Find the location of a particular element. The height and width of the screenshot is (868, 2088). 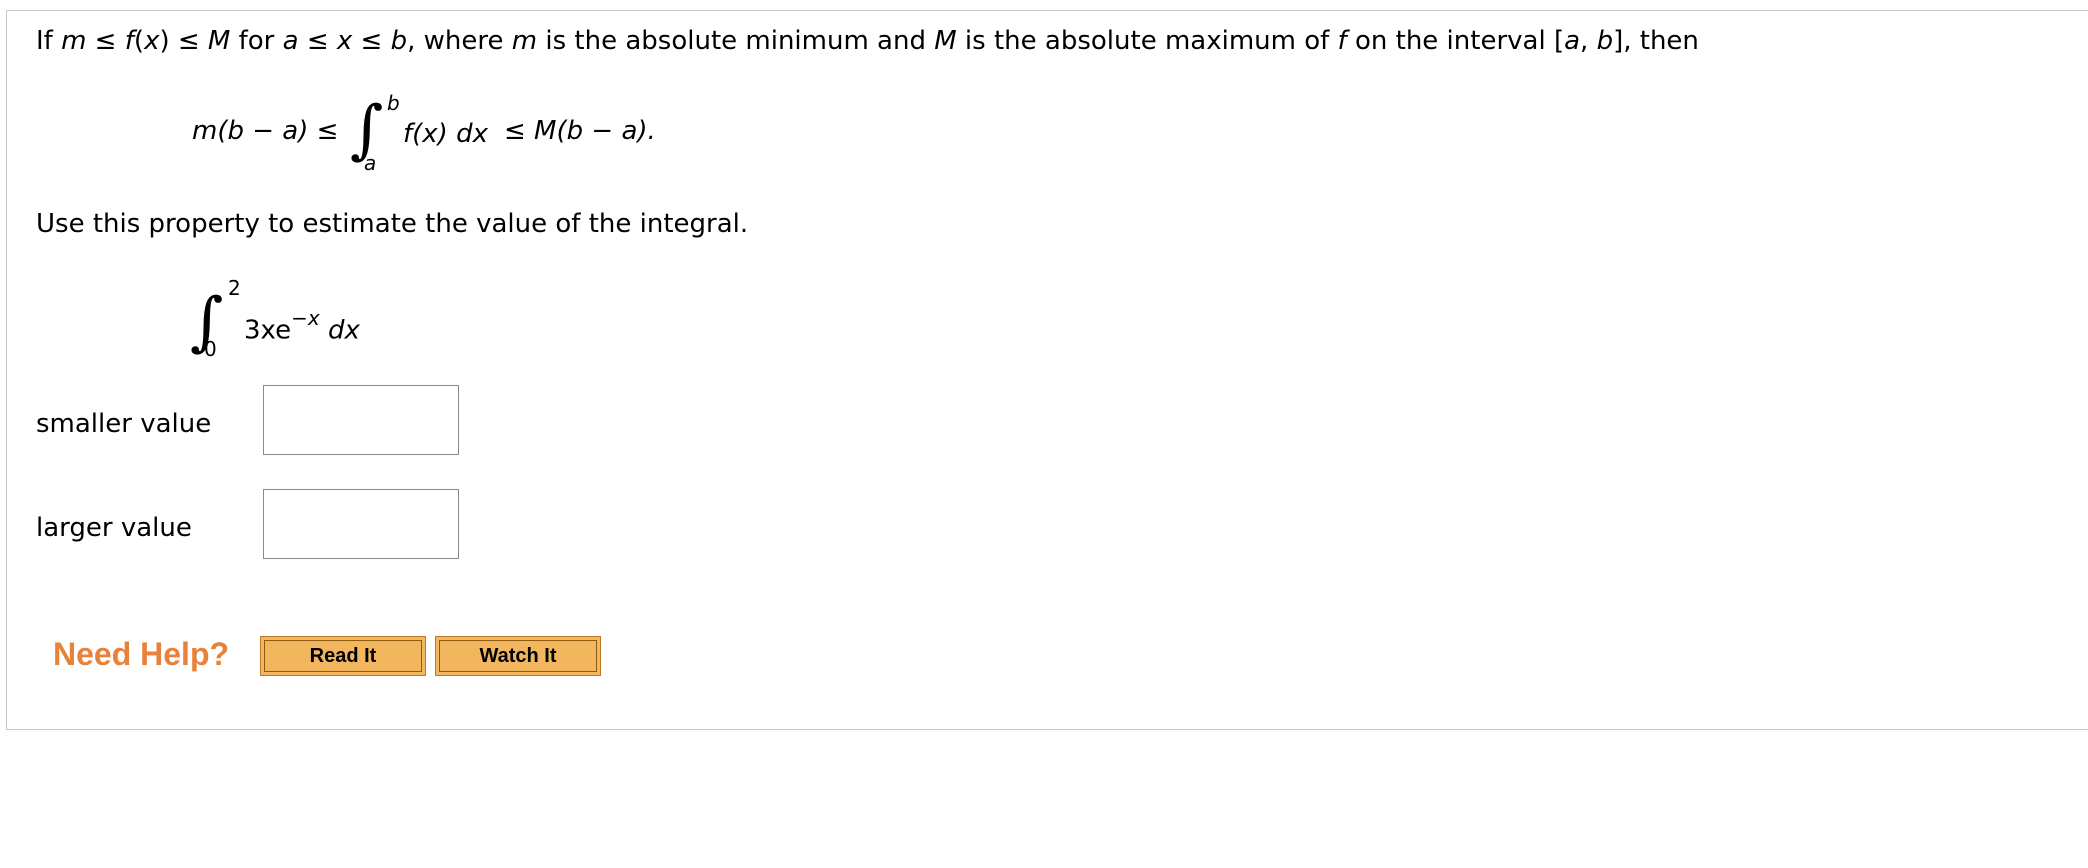

larger-value-label: larger value is located at coordinates (114, 528).